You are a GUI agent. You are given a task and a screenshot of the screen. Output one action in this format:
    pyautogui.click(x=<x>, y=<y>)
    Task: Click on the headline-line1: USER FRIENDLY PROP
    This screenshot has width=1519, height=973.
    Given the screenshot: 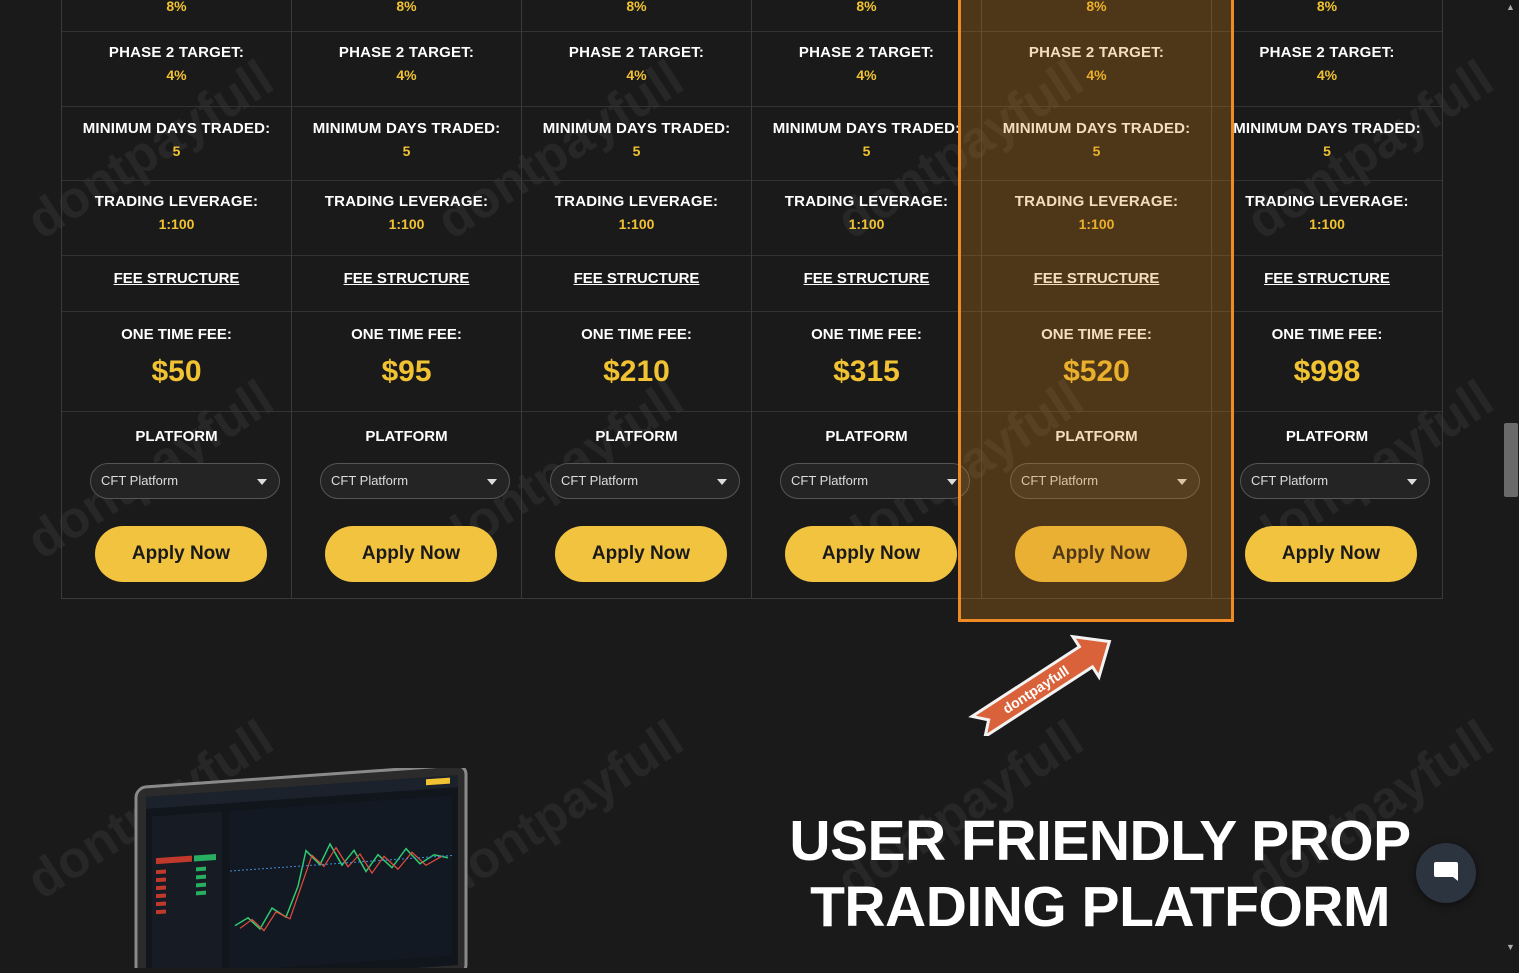 What is the action you would take?
    pyautogui.click(x=1100, y=841)
    